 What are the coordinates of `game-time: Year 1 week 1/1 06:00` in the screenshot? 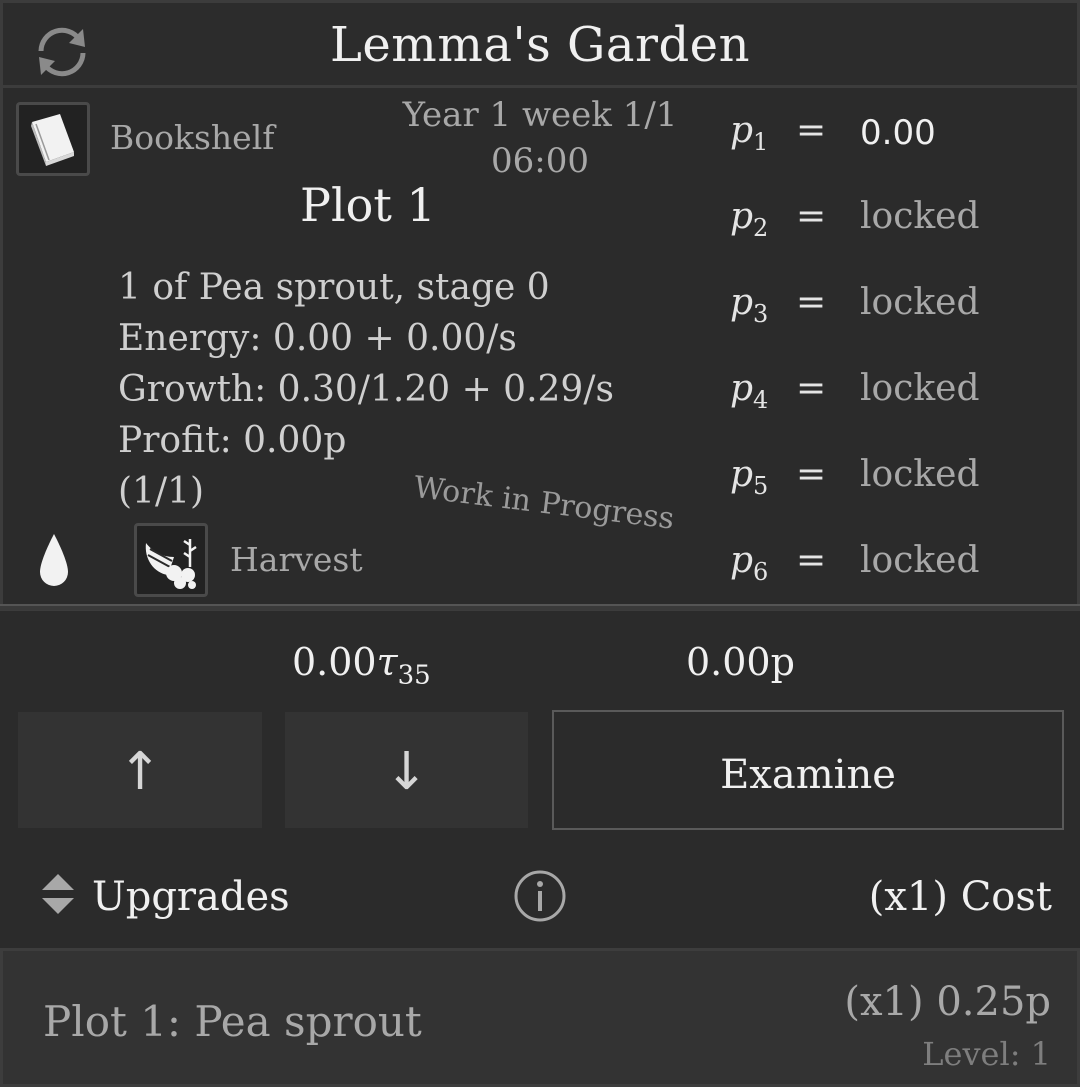 It's located at (540, 138).